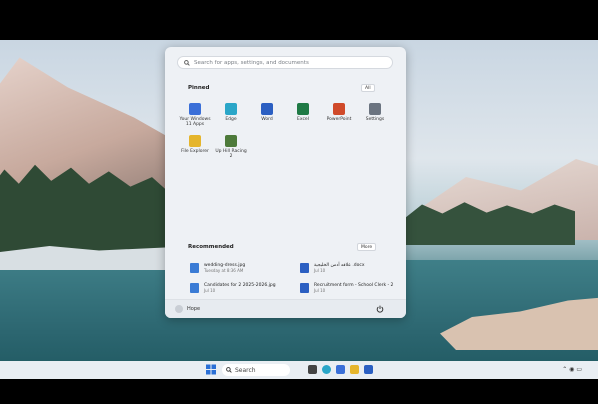  Describe the element at coordinates (303, 109) in the screenshot. I see `excel-icon` at that location.